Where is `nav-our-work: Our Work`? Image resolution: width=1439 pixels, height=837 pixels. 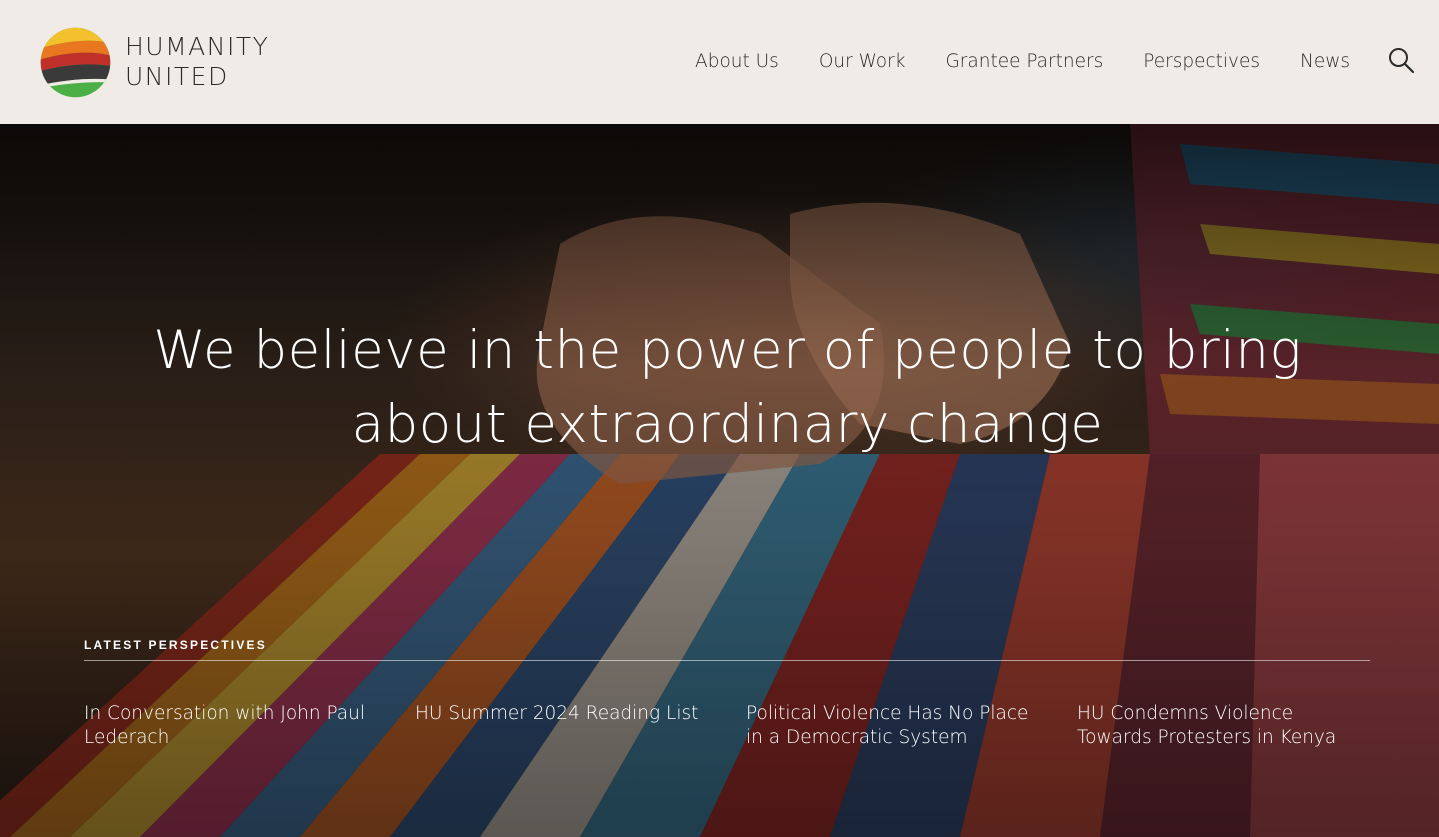 nav-our-work: Our Work is located at coordinates (862, 61).